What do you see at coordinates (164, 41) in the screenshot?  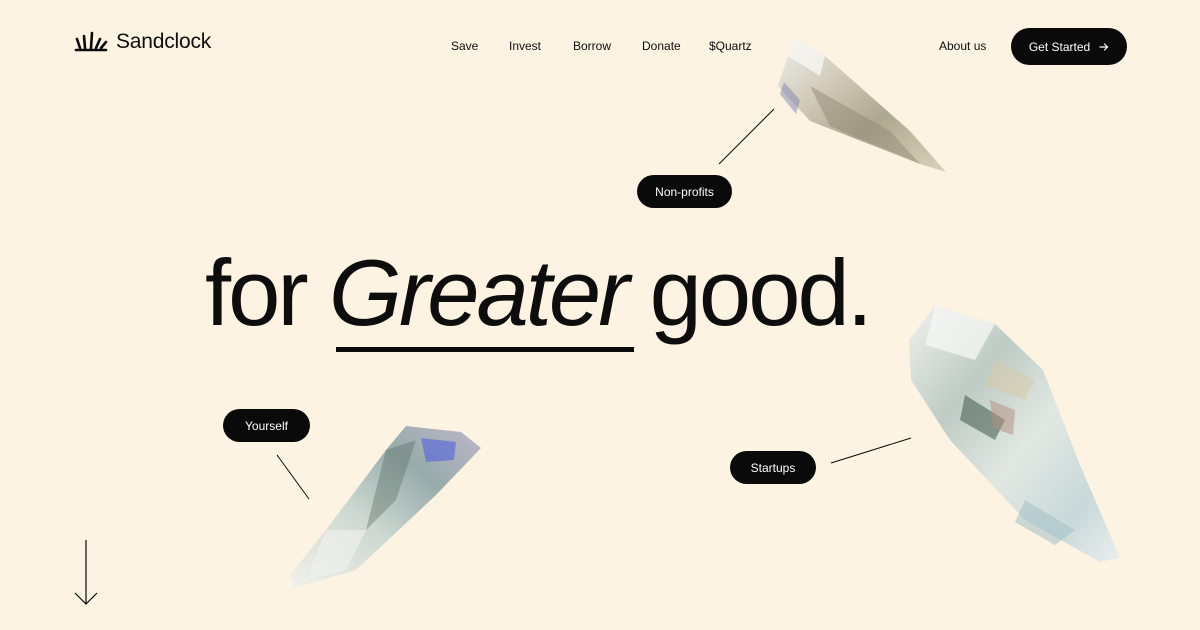 I see `brand-name: Sandclock` at bounding box center [164, 41].